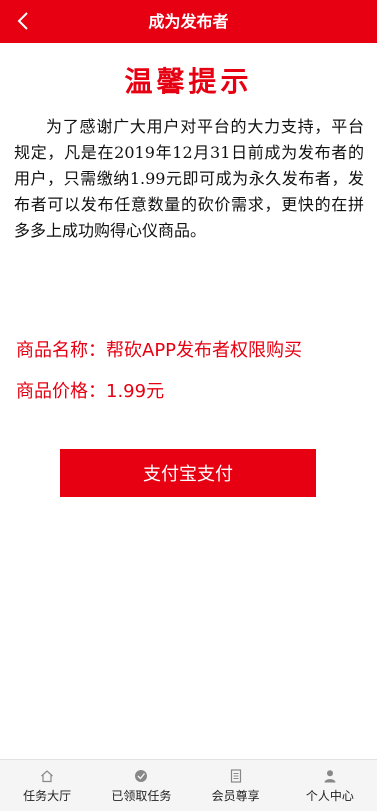  What do you see at coordinates (235, 796) in the screenshot?
I see `tab-label: 会员尊享` at bounding box center [235, 796].